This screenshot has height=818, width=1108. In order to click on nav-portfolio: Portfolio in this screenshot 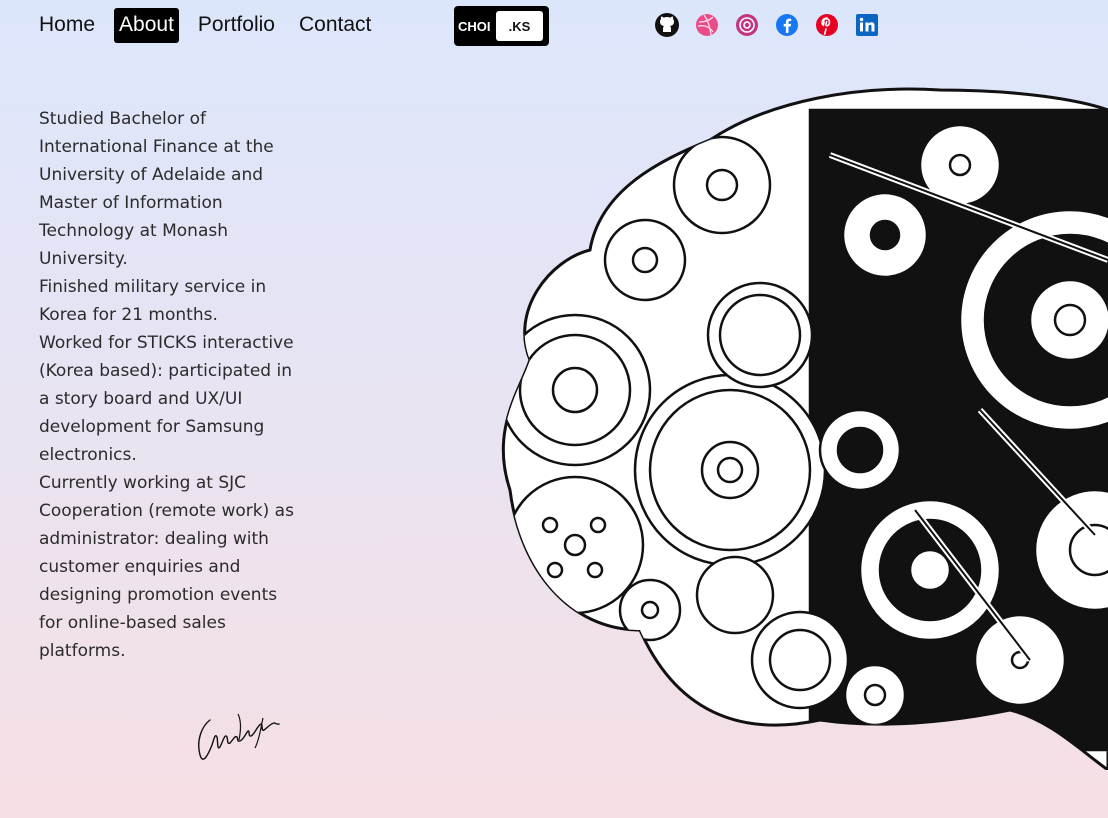, I will do `click(236, 25)`.